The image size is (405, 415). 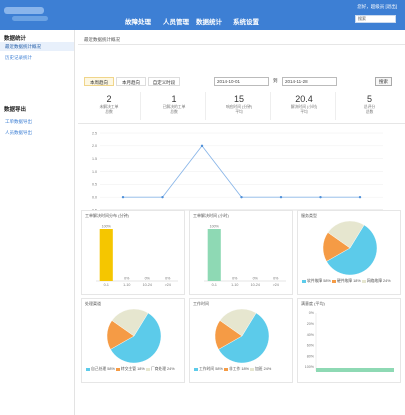 I want to click on legend-item: 厂商处理 24%, so click(x=160, y=369).